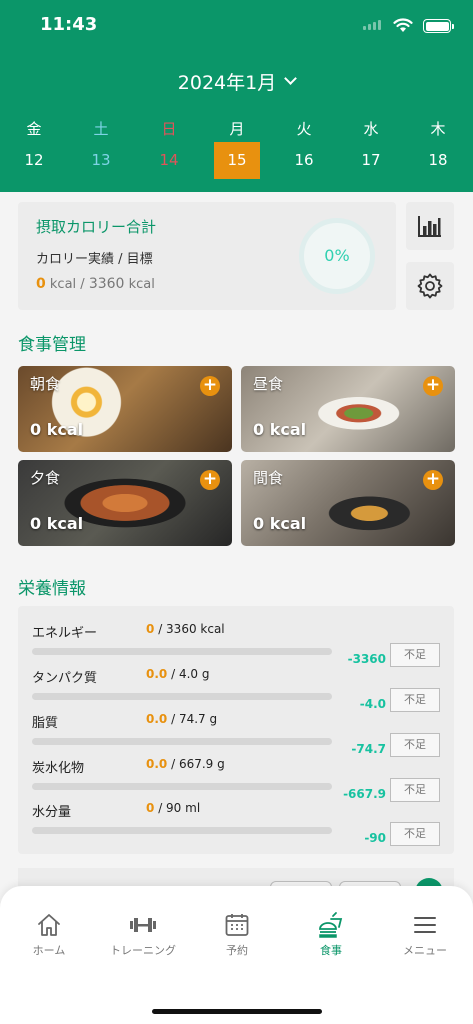 The image size is (473, 1024). Describe the element at coordinates (438, 129) in the screenshot. I see `day-of-week: 木` at that location.